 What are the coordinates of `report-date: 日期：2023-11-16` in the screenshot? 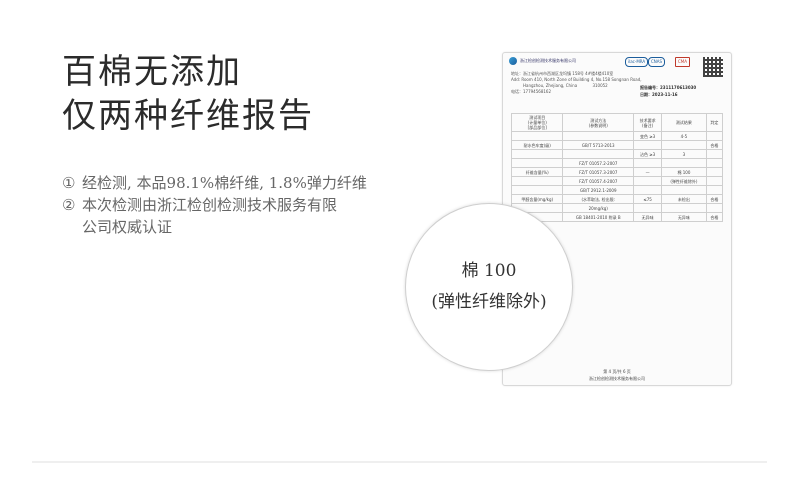 It's located at (659, 94).